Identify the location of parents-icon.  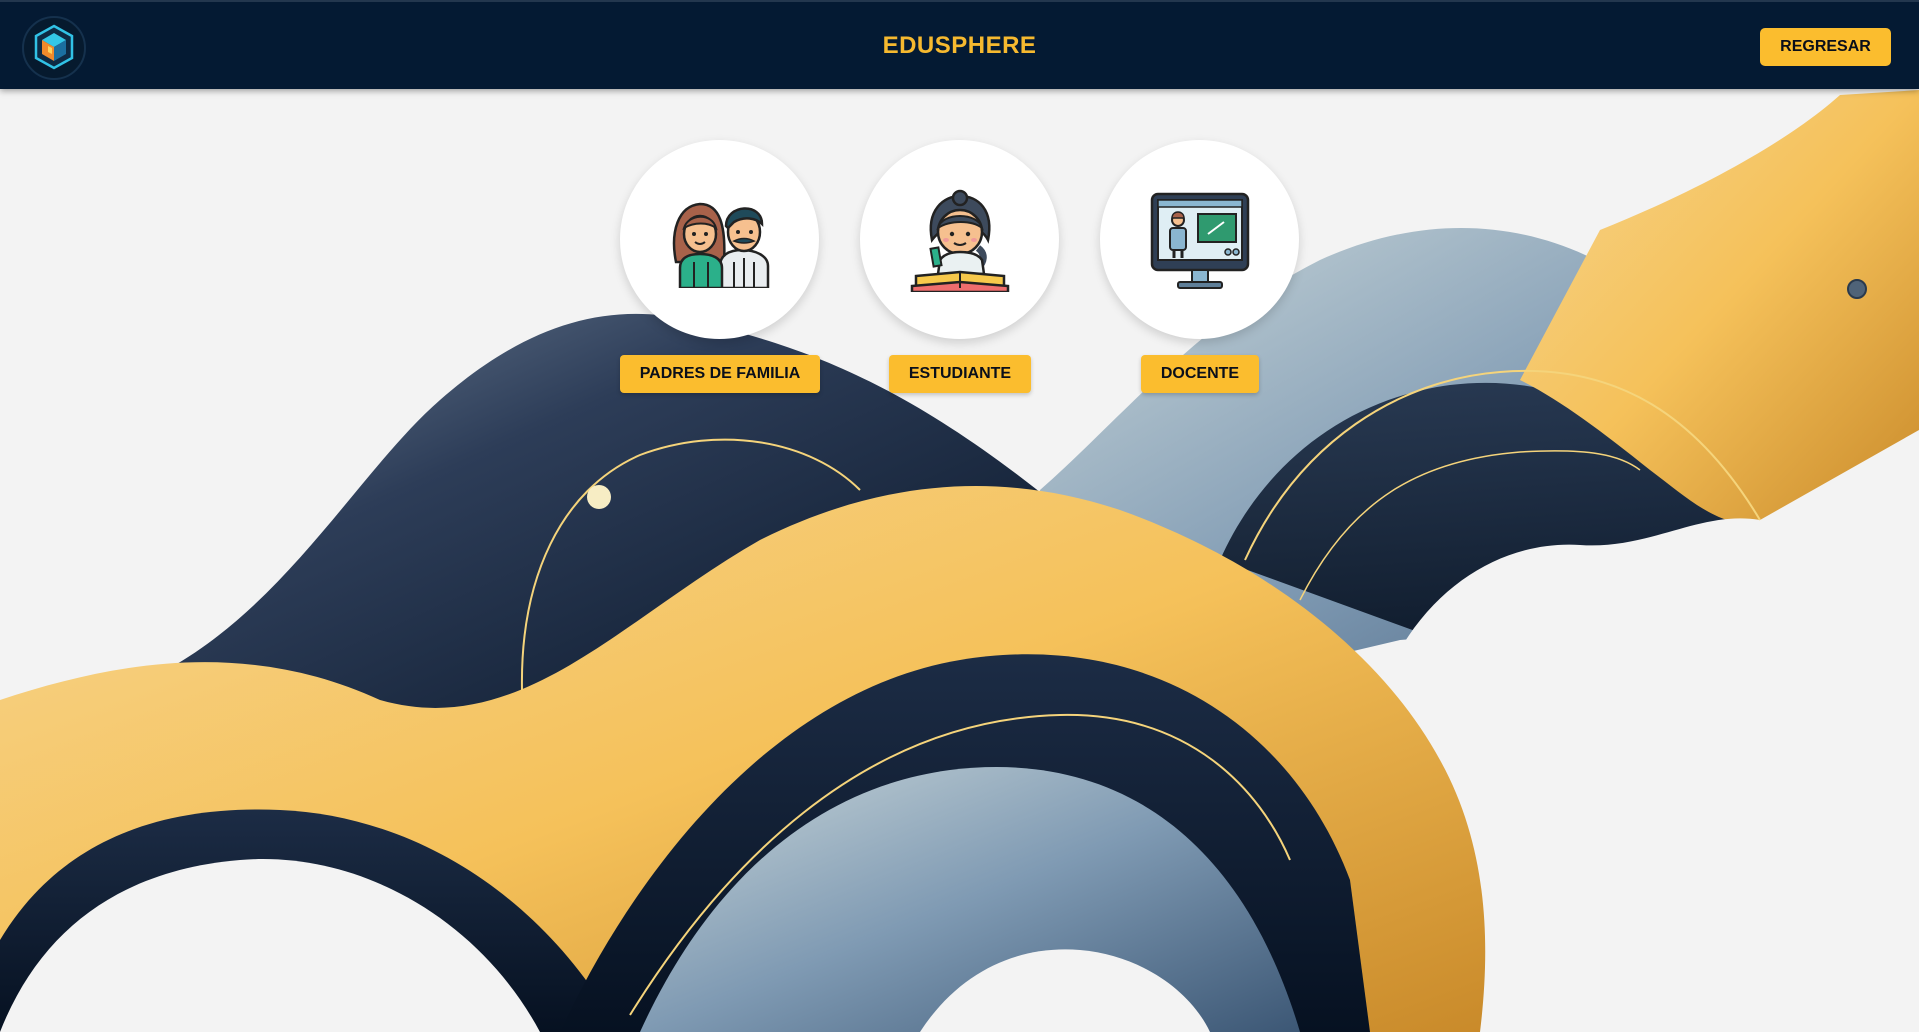
(720, 245).